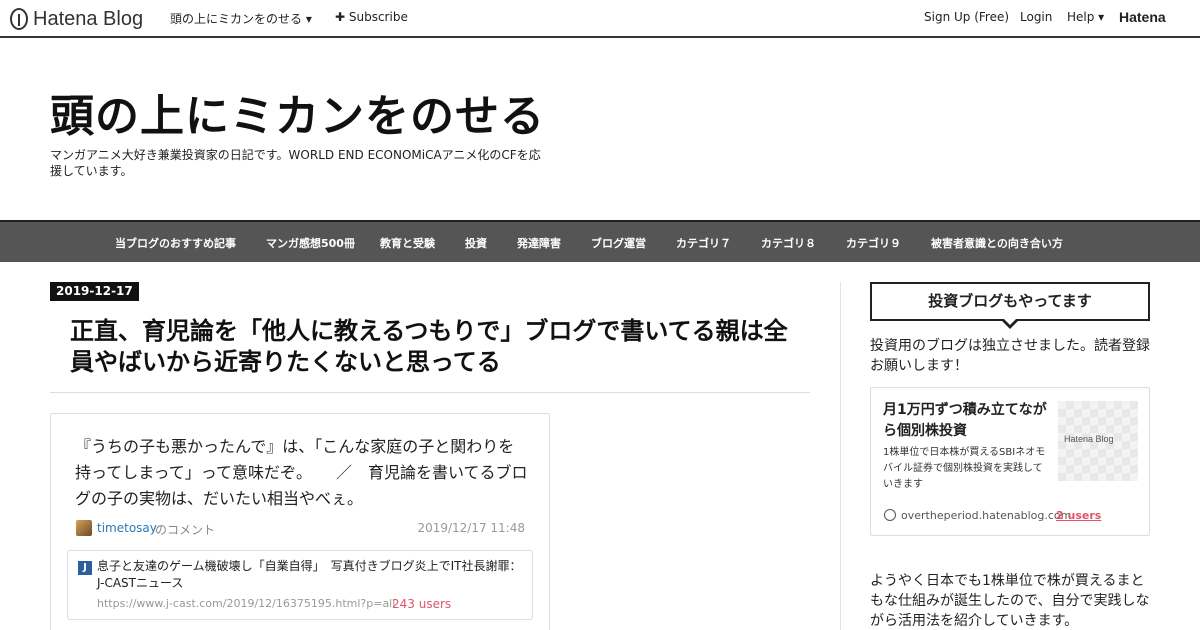 Image resolution: width=1200 pixels, height=630 pixels. What do you see at coordinates (997, 243) in the screenshot?
I see `nav-item-victim-mentality: 被害者意識との向き合い方` at bounding box center [997, 243].